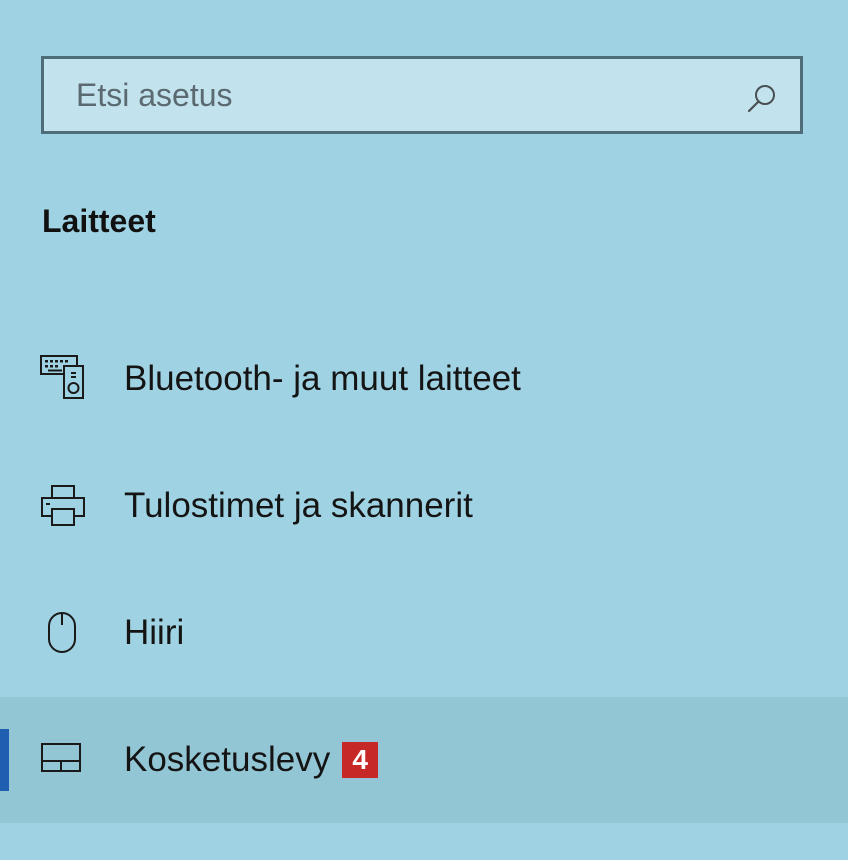 The width and height of the screenshot is (848, 860). I want to click on nav-item-label: Bluetooth- ja muut laitteet, so click(322, 378).